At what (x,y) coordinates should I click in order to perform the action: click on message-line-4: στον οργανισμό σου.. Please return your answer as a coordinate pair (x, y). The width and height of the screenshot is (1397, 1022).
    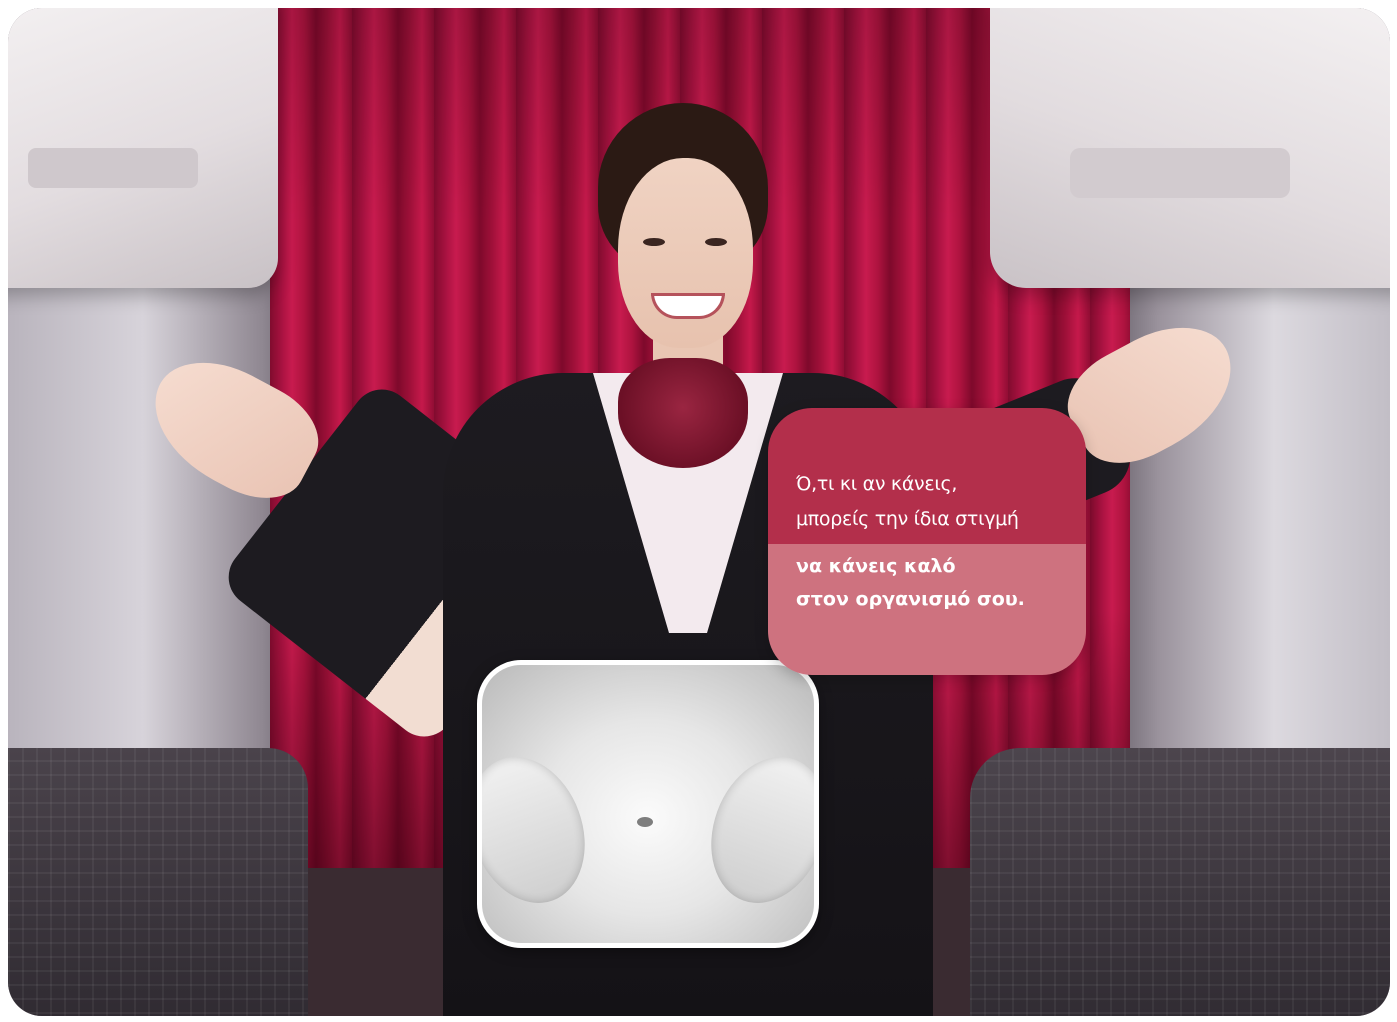
    Looking at the image, I should click on (910, 599).